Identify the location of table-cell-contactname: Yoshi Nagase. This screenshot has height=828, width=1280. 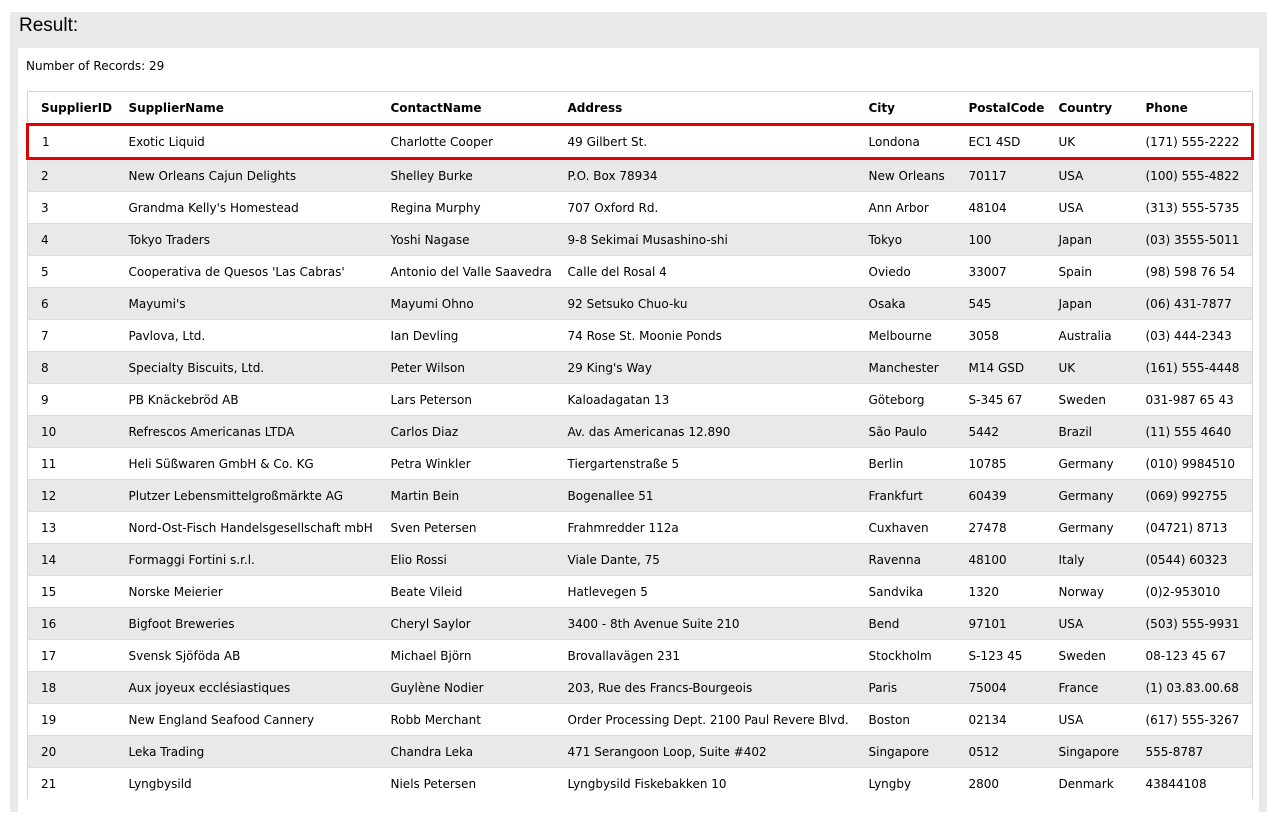
(466, 239).